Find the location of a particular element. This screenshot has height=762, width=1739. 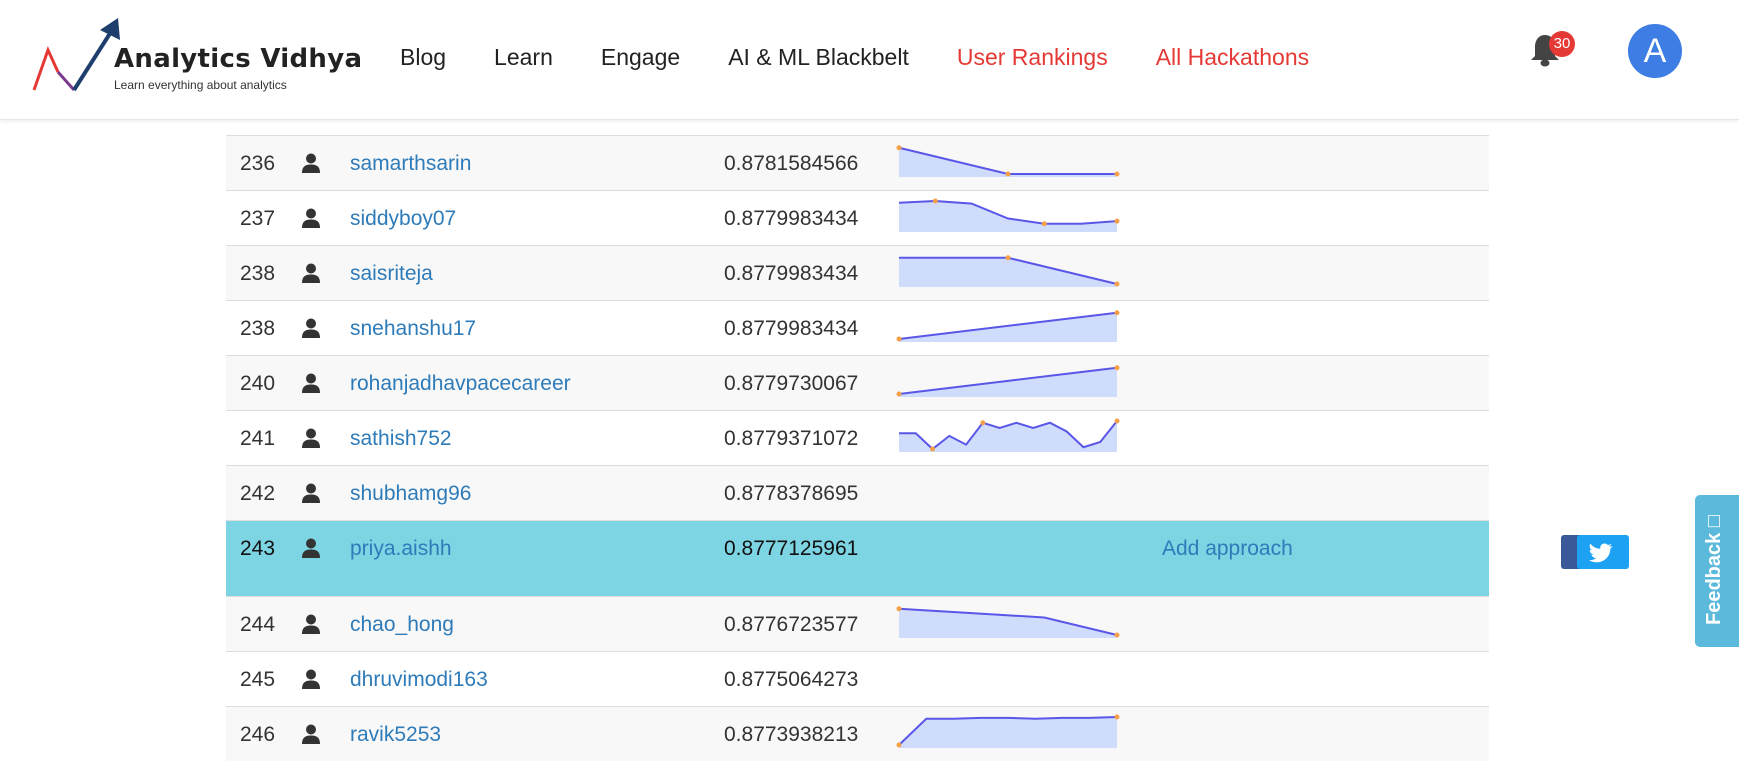

score-cell: 0.8779371072 is located at coordinates (791, 438).